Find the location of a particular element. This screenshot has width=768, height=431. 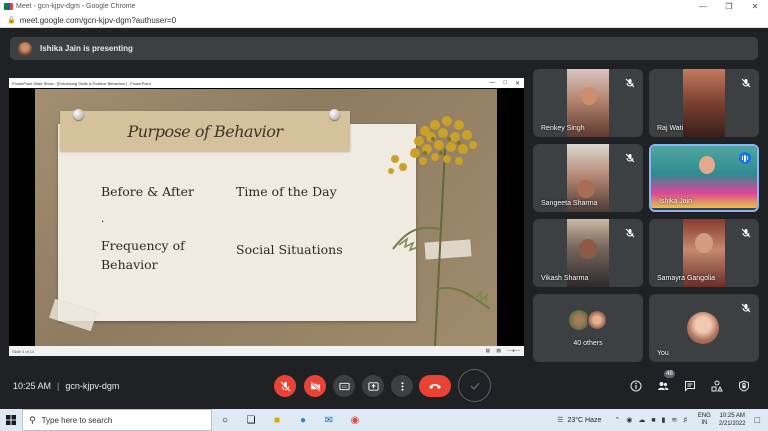

activities-icon is located at coordinates (717, 386).